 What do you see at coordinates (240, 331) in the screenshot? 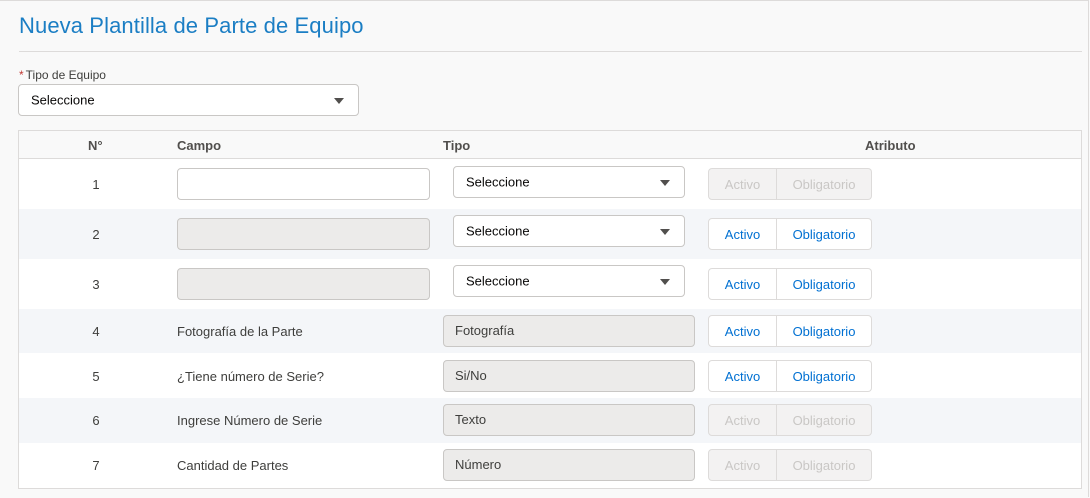
I see `field-name-text: Fotografía de la Parte` at bounding box center [240, 331].